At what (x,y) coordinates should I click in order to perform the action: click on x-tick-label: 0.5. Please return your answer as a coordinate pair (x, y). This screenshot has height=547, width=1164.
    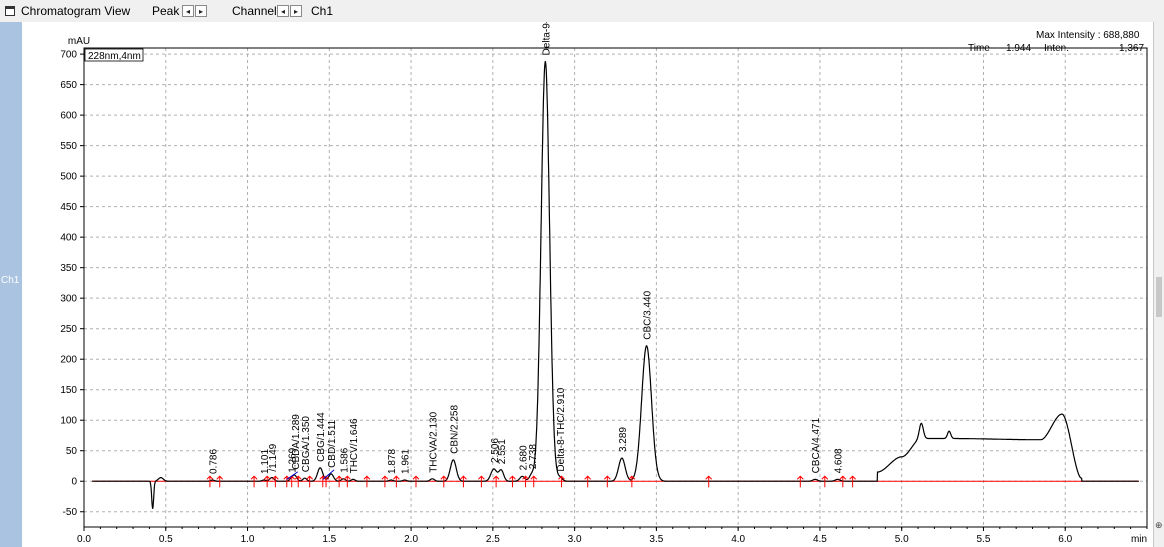
    Looking at the image, I should click on (166, 539).